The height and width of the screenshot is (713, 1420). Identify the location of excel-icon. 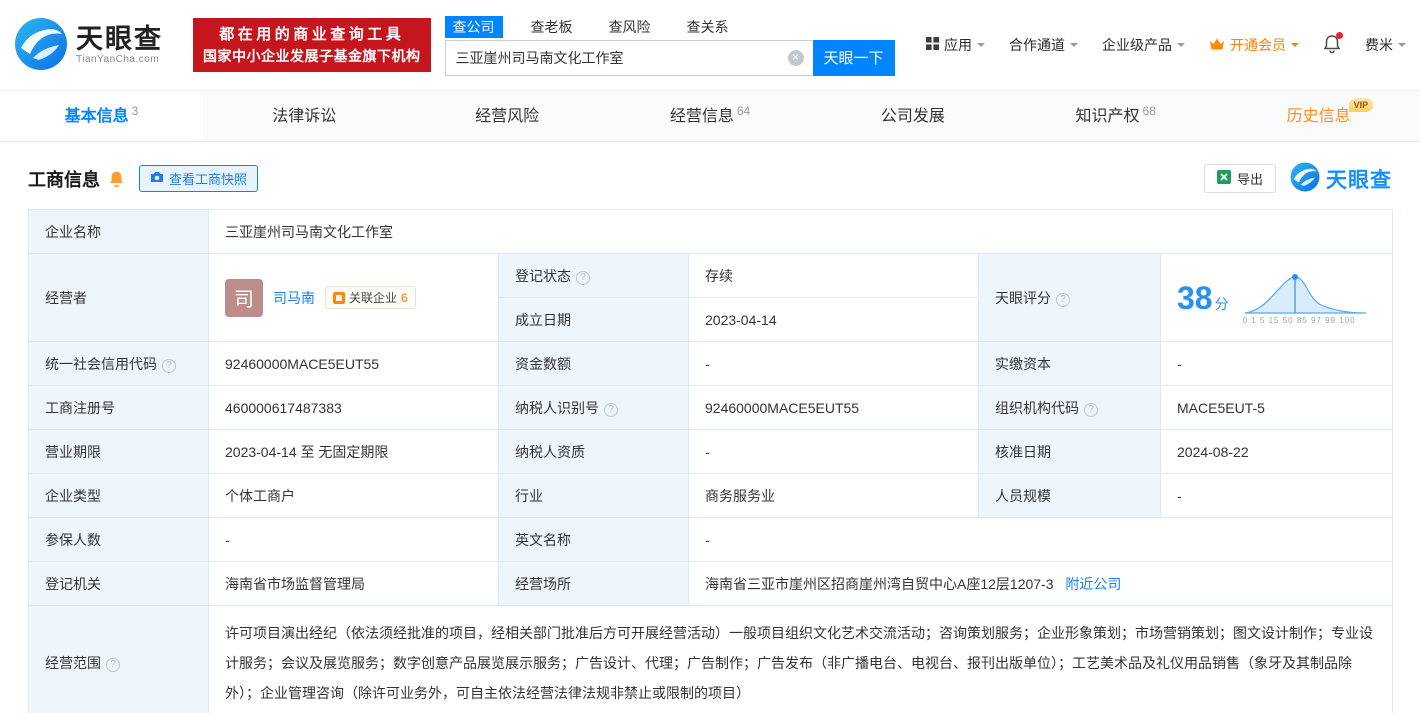
(1223, 178).